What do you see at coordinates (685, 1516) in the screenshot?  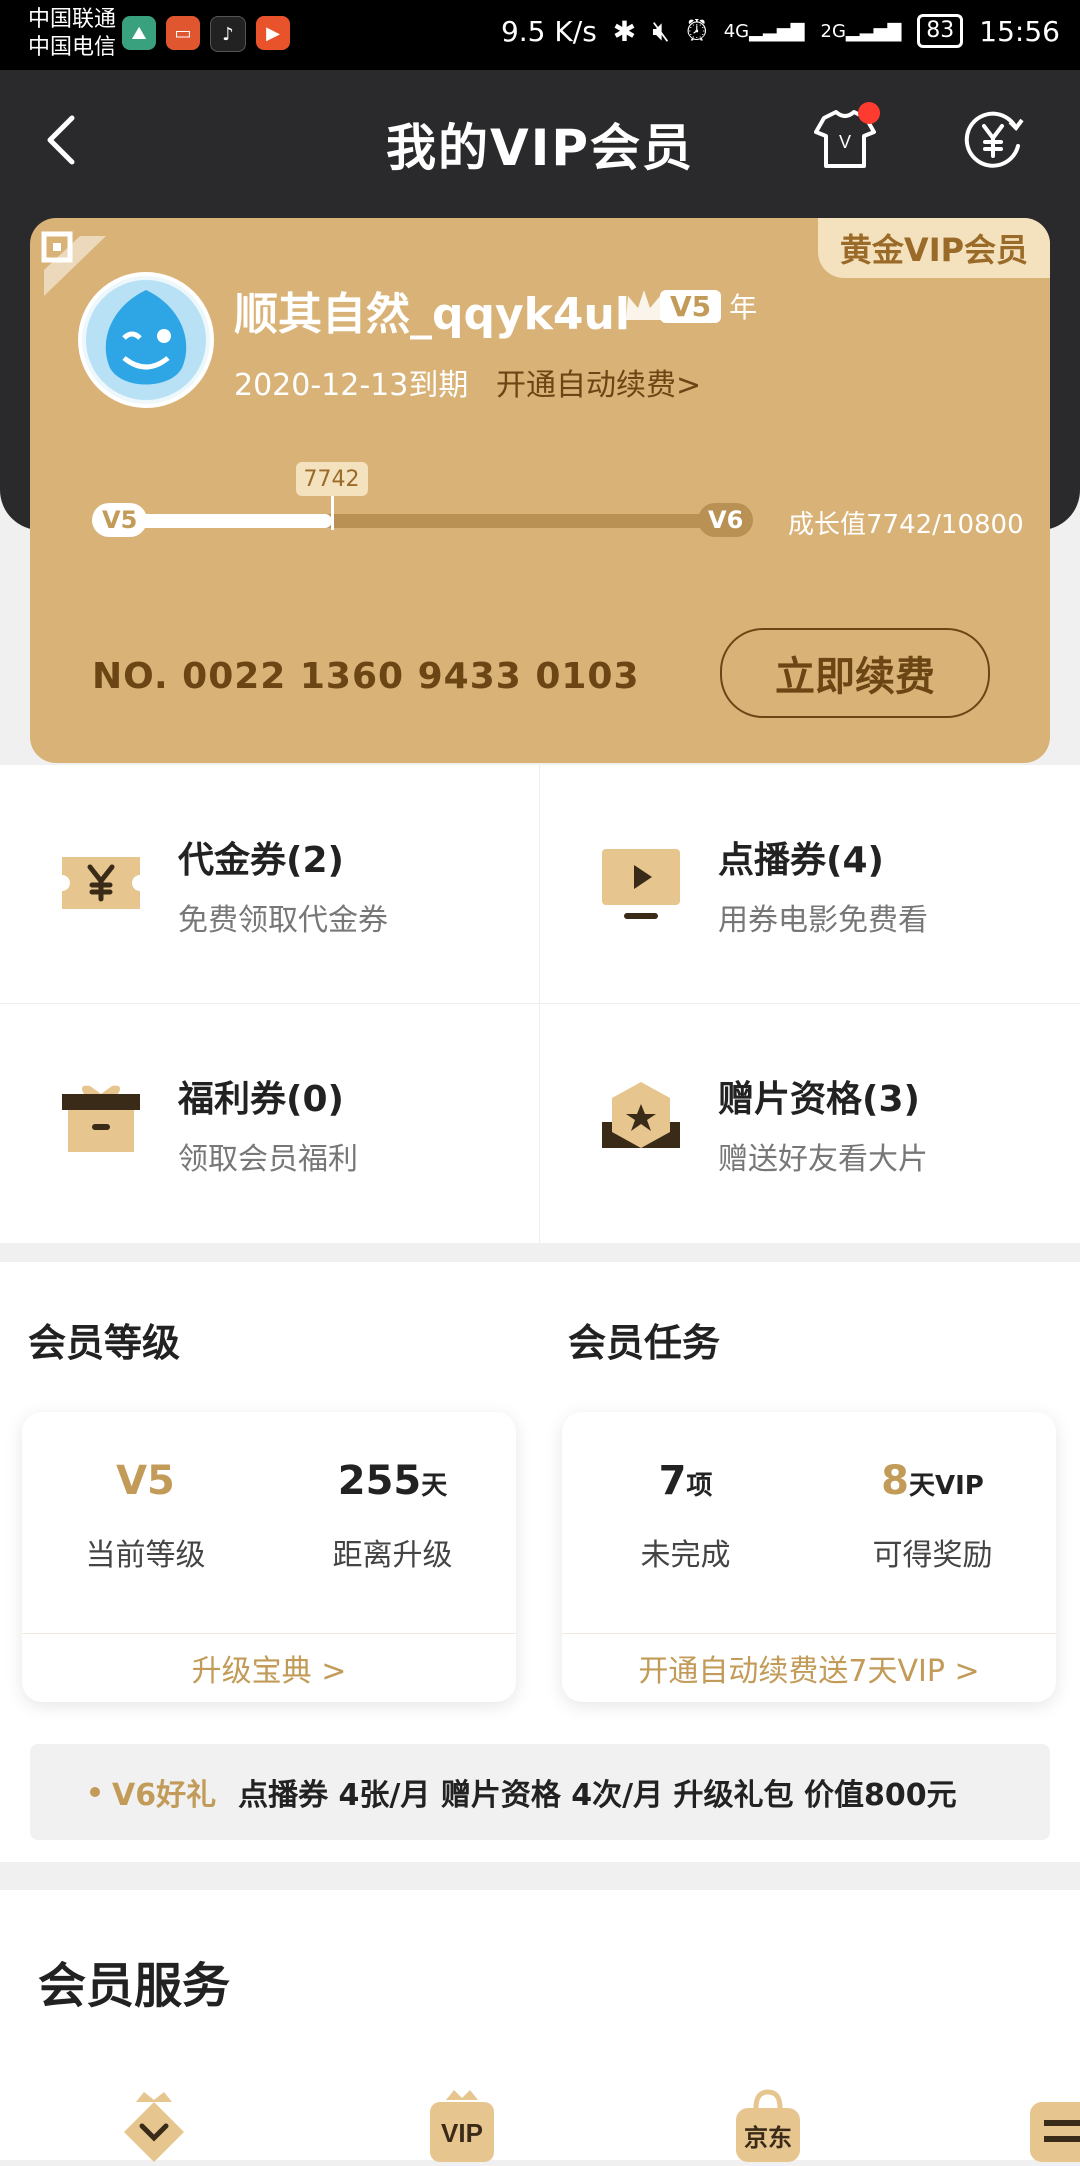 I see `pending-task-stat: 7项 未完成` at bounding box center [685, 1516].